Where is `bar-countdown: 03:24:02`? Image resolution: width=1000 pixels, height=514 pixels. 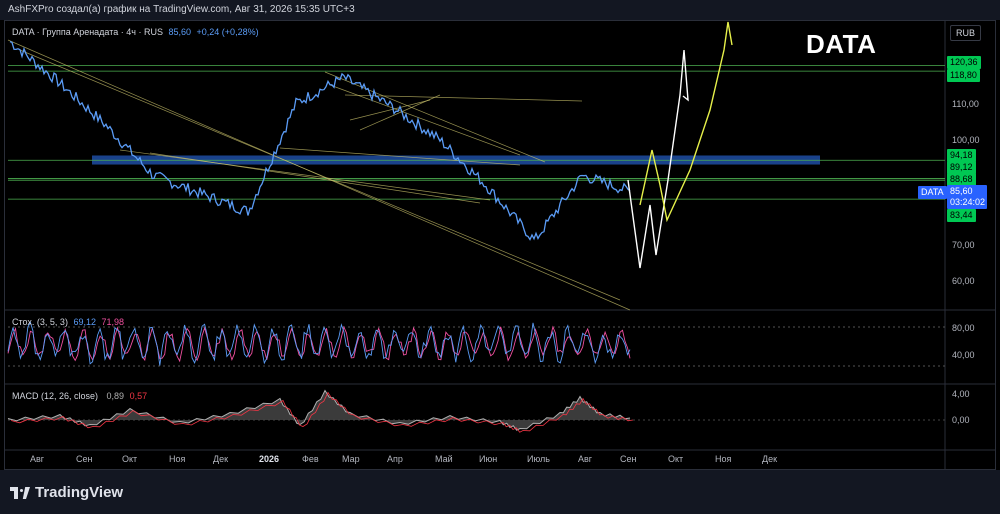
bar-countdown: 03:24:02 is located at coordinates (968, 202).